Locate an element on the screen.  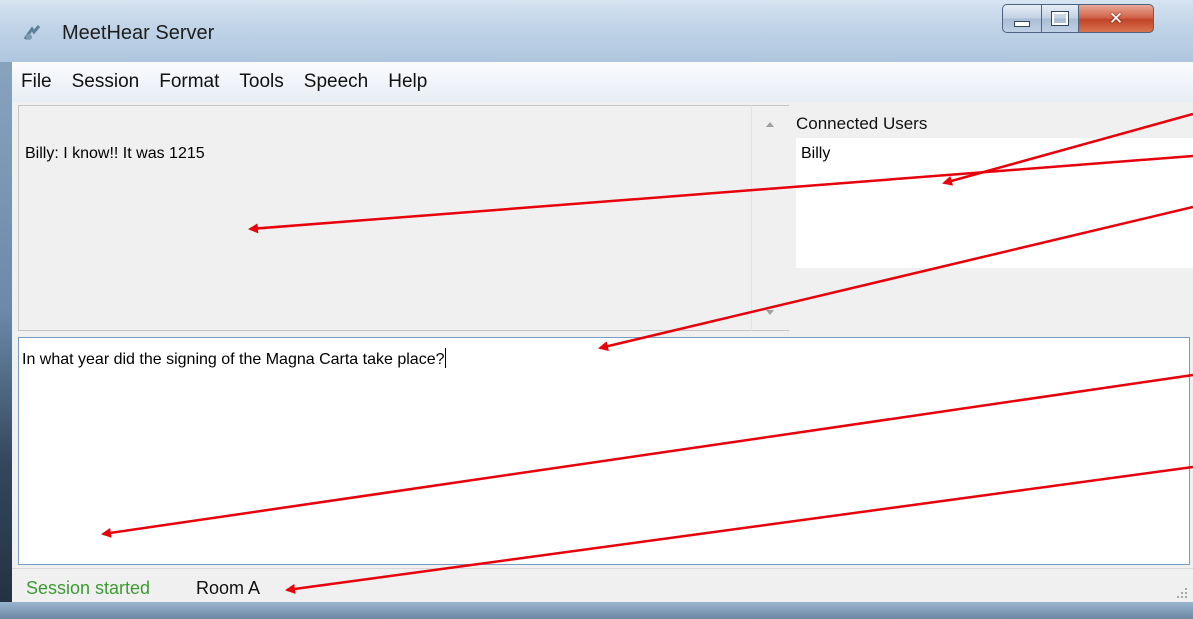
maximize-icon is located at coordinates (1060, 18).